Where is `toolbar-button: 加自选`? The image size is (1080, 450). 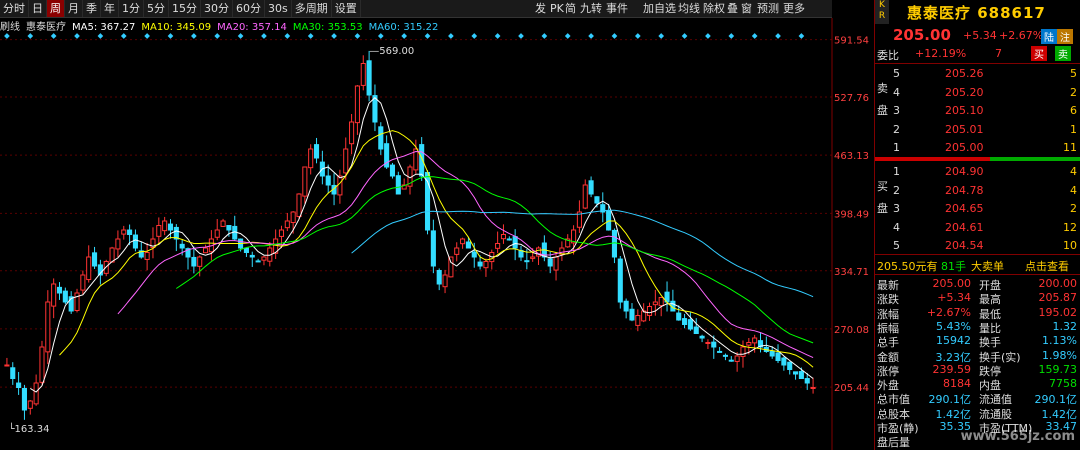
toolbar-button: 加自选 is located at coordinates (659, 8).